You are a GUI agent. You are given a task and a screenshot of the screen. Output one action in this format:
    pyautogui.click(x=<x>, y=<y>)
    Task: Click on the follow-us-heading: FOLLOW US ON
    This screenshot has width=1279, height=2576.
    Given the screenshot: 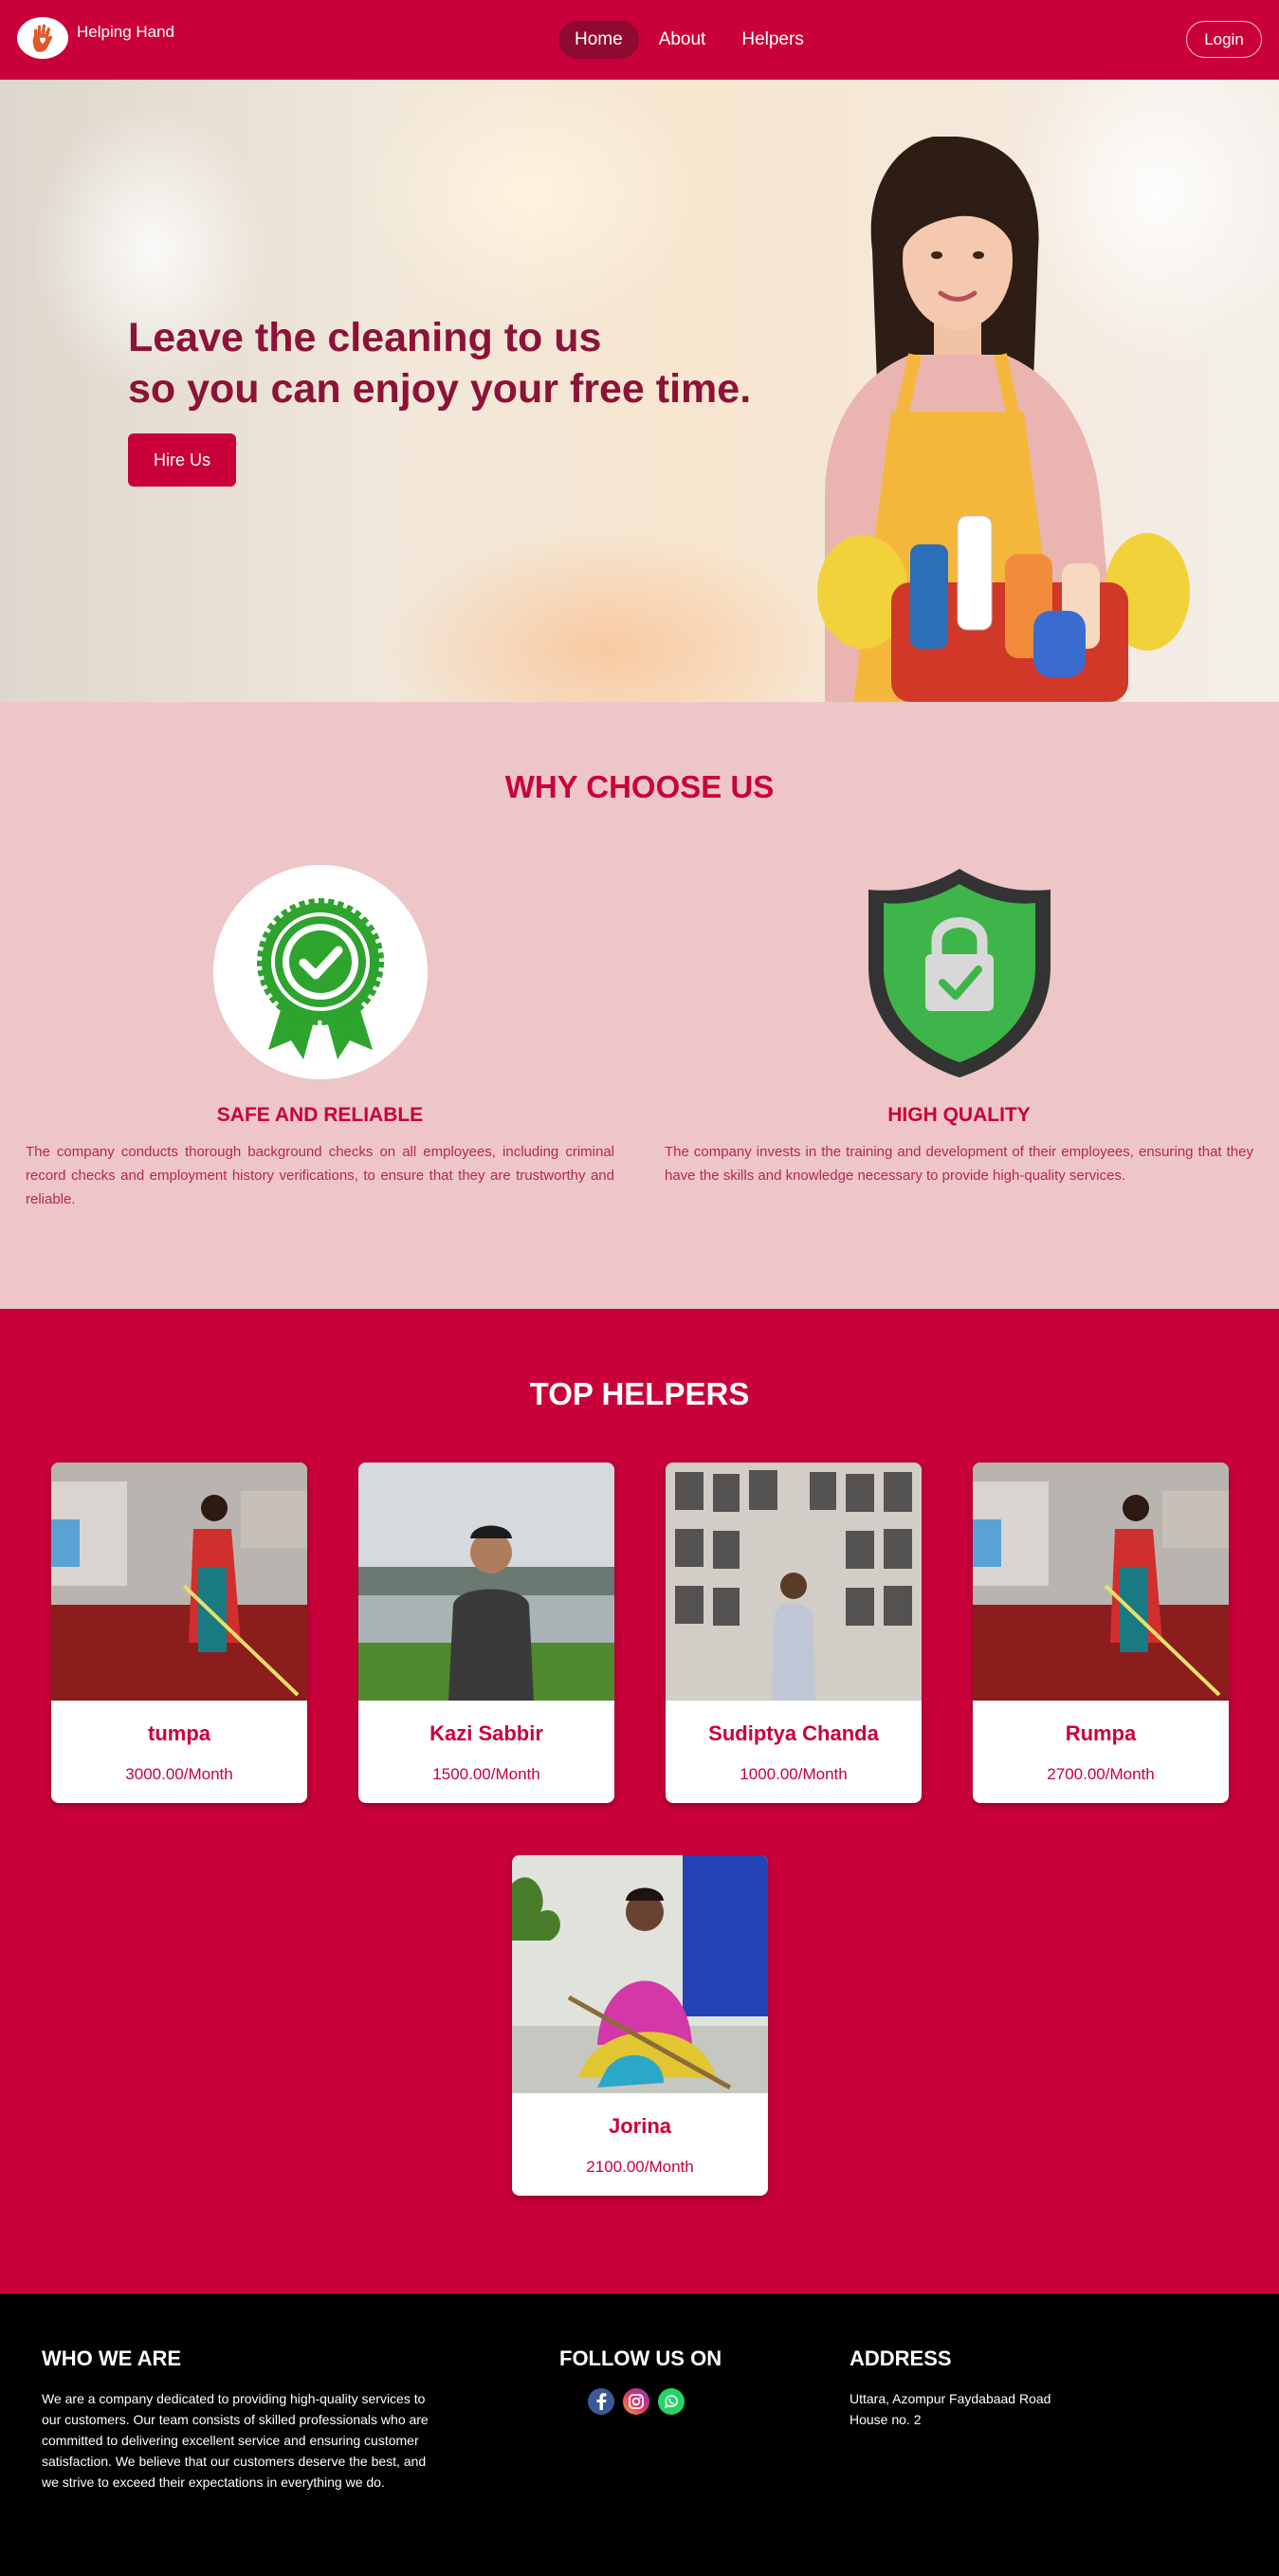 What is the action you would take?
    pyautogui.click(x=640, y=2358)
    